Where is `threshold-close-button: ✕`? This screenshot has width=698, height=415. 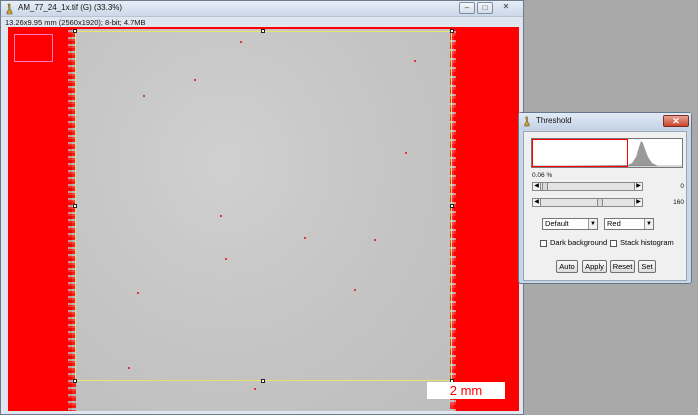
threshold-close-button: ✕ is located at coordinates (676, 121).